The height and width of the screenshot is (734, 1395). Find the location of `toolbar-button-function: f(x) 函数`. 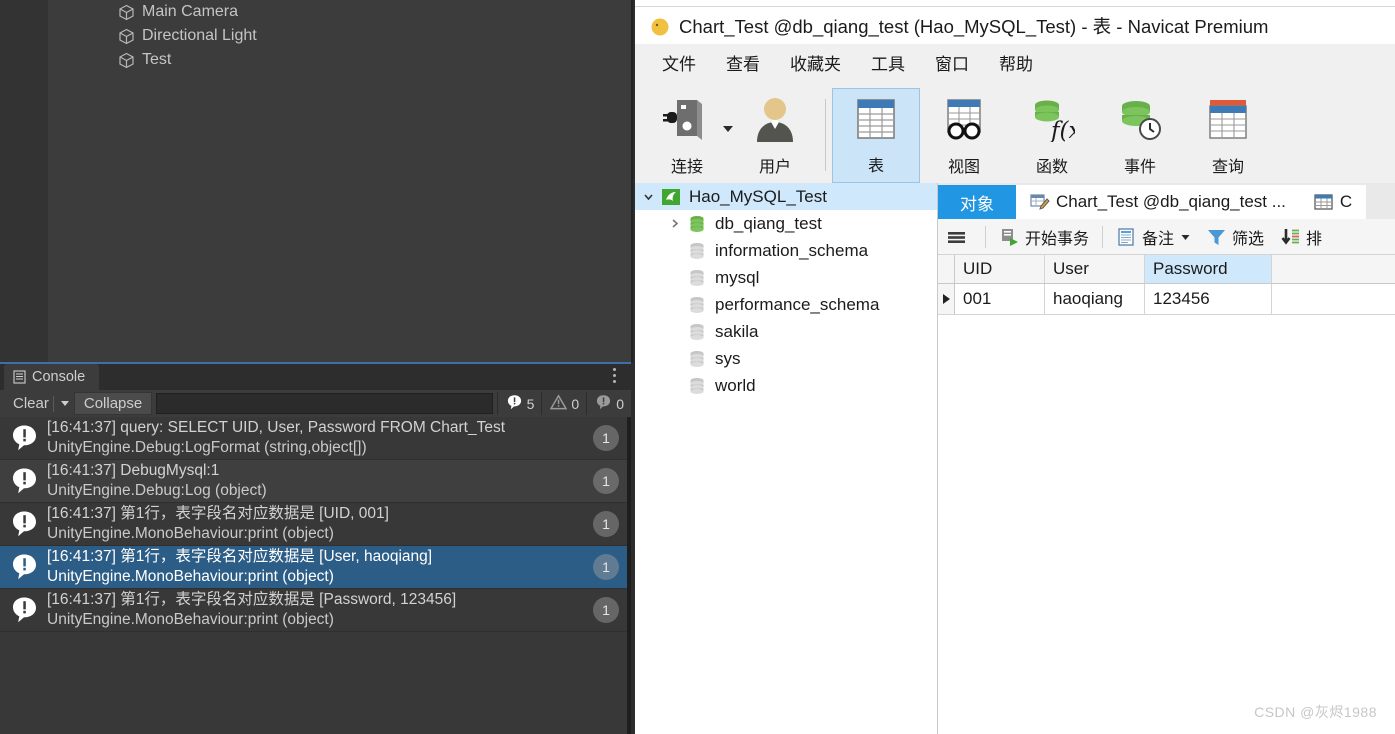

toolbar-button-function: f(x) 函数 is located at coordinates (1052, 135).